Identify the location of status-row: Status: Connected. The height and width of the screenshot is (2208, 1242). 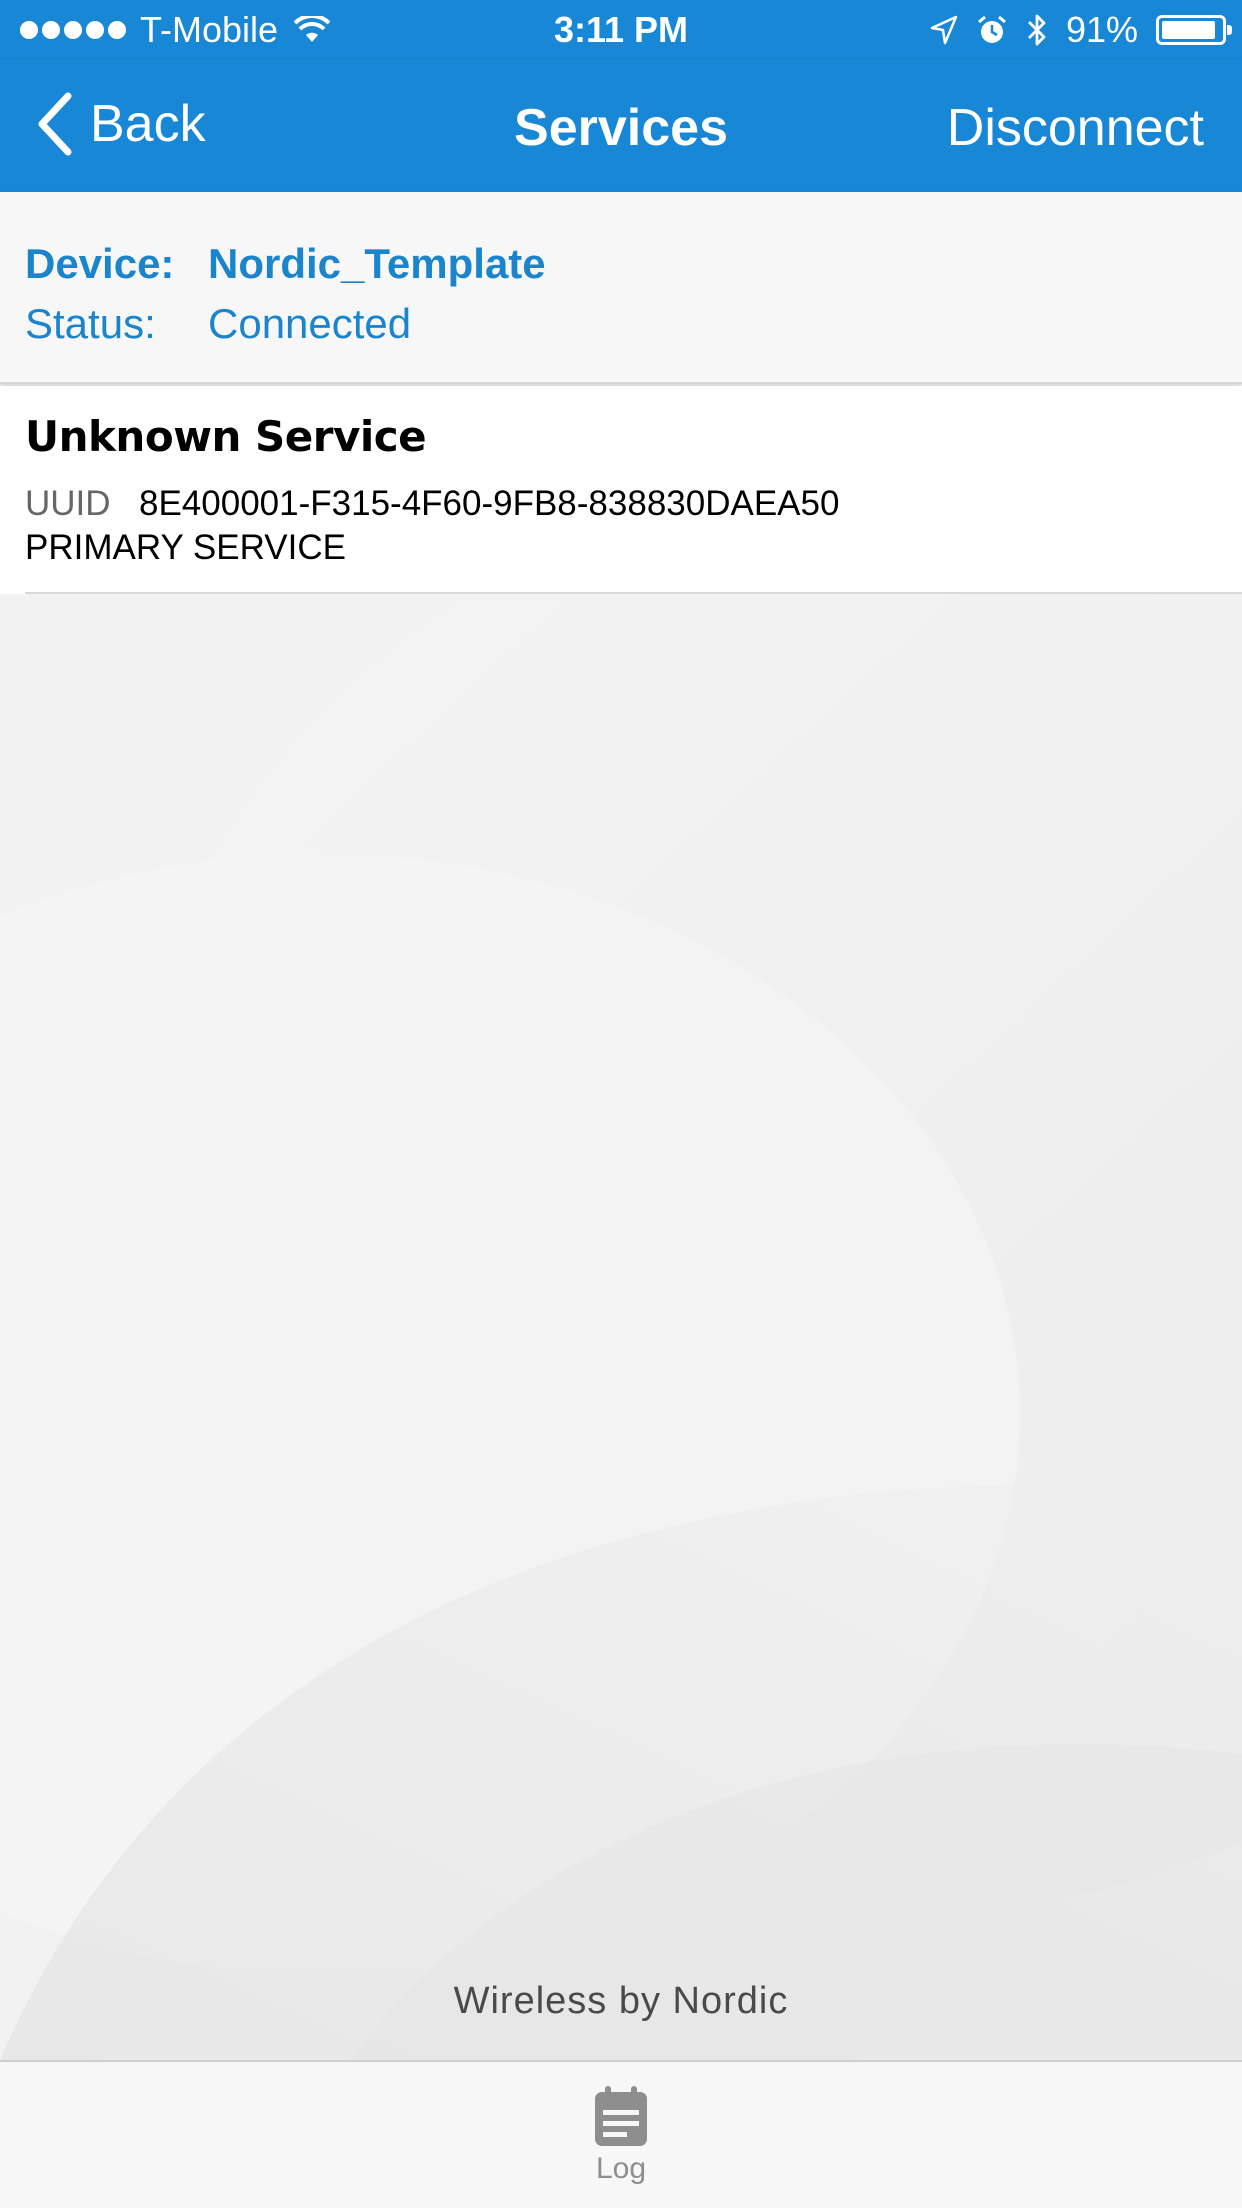
(218, 324).